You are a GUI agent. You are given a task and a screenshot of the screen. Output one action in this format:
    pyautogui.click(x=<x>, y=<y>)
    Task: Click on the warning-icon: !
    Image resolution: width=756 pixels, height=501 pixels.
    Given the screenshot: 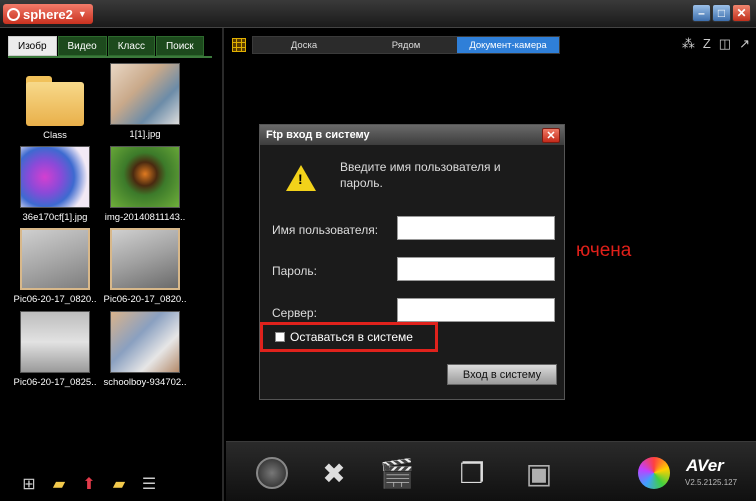 What is the action you would take?
    pyautogui.click(x=301, y=178)
    